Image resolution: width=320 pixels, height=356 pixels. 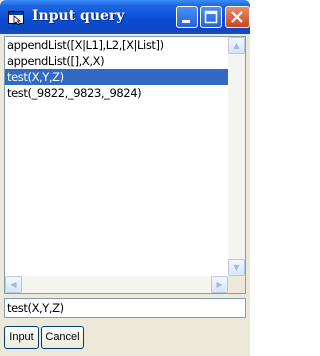 I want to click on arrow-right-icon: ▶, so click(x=219, y=284).